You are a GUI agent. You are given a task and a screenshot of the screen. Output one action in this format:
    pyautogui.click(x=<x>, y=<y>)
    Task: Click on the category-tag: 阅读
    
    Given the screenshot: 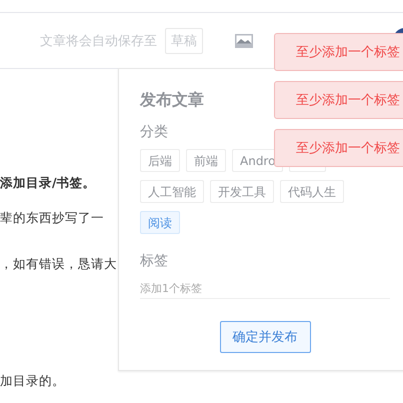 What is the action you would take?
    pyautogui.click(x=160, y=222)
    